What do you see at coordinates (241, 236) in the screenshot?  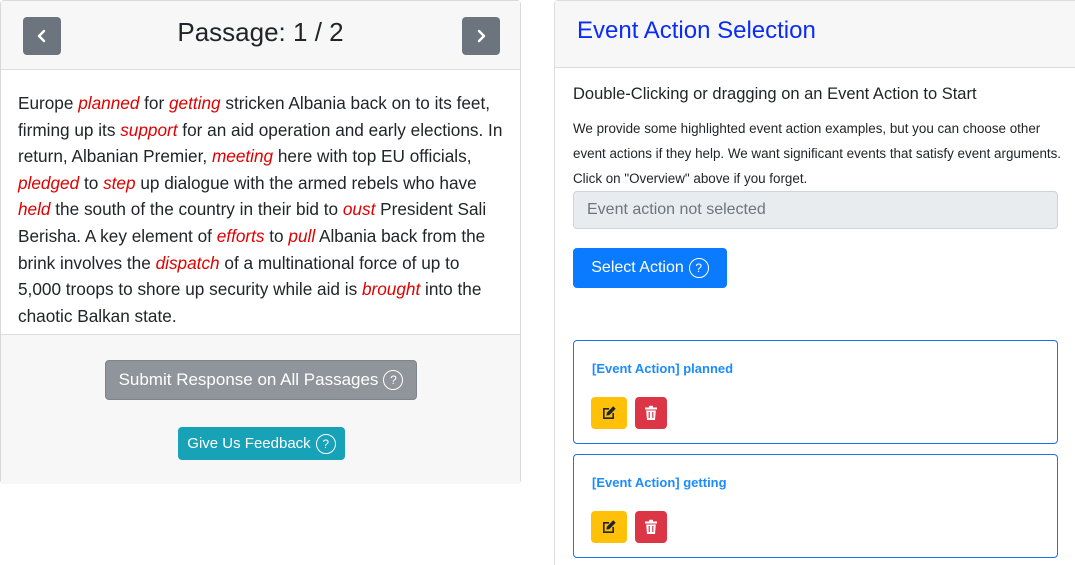 I see `highlighted-event-word: efforts` at bounding box center [241, 236].